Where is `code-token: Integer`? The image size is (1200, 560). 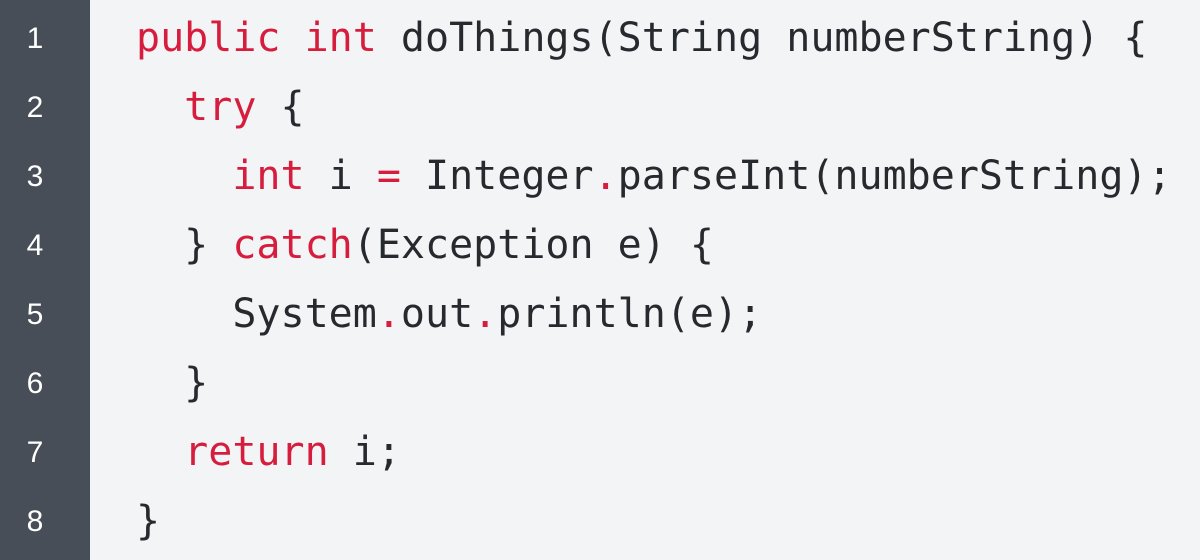 code-token: Integer is located at coordinates (497, 176).